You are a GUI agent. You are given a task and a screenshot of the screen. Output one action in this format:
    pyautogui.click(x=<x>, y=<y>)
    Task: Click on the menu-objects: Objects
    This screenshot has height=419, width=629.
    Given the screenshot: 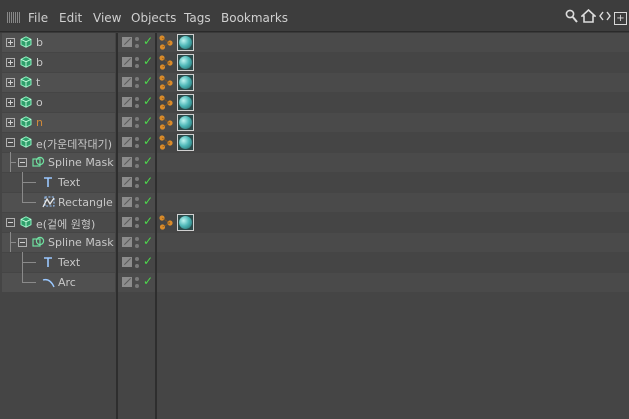 What is the action you would take?
    pyautogui.click(x=153, y=18)
    